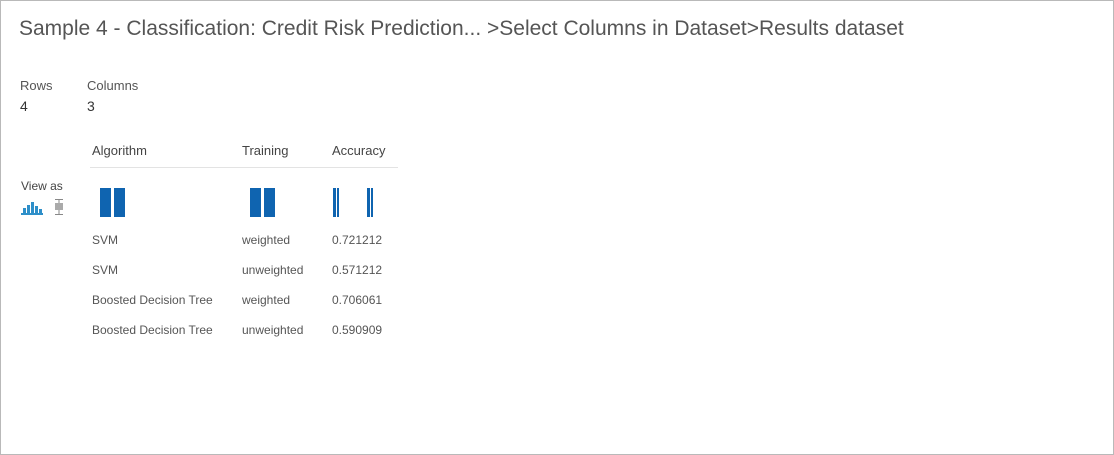 This screenshot has height=455, width=1114. What do you see at coordinates (112, 96) in the screenshot?
I see `columns-stat: Columns 3` at bounding box center [112, 96].